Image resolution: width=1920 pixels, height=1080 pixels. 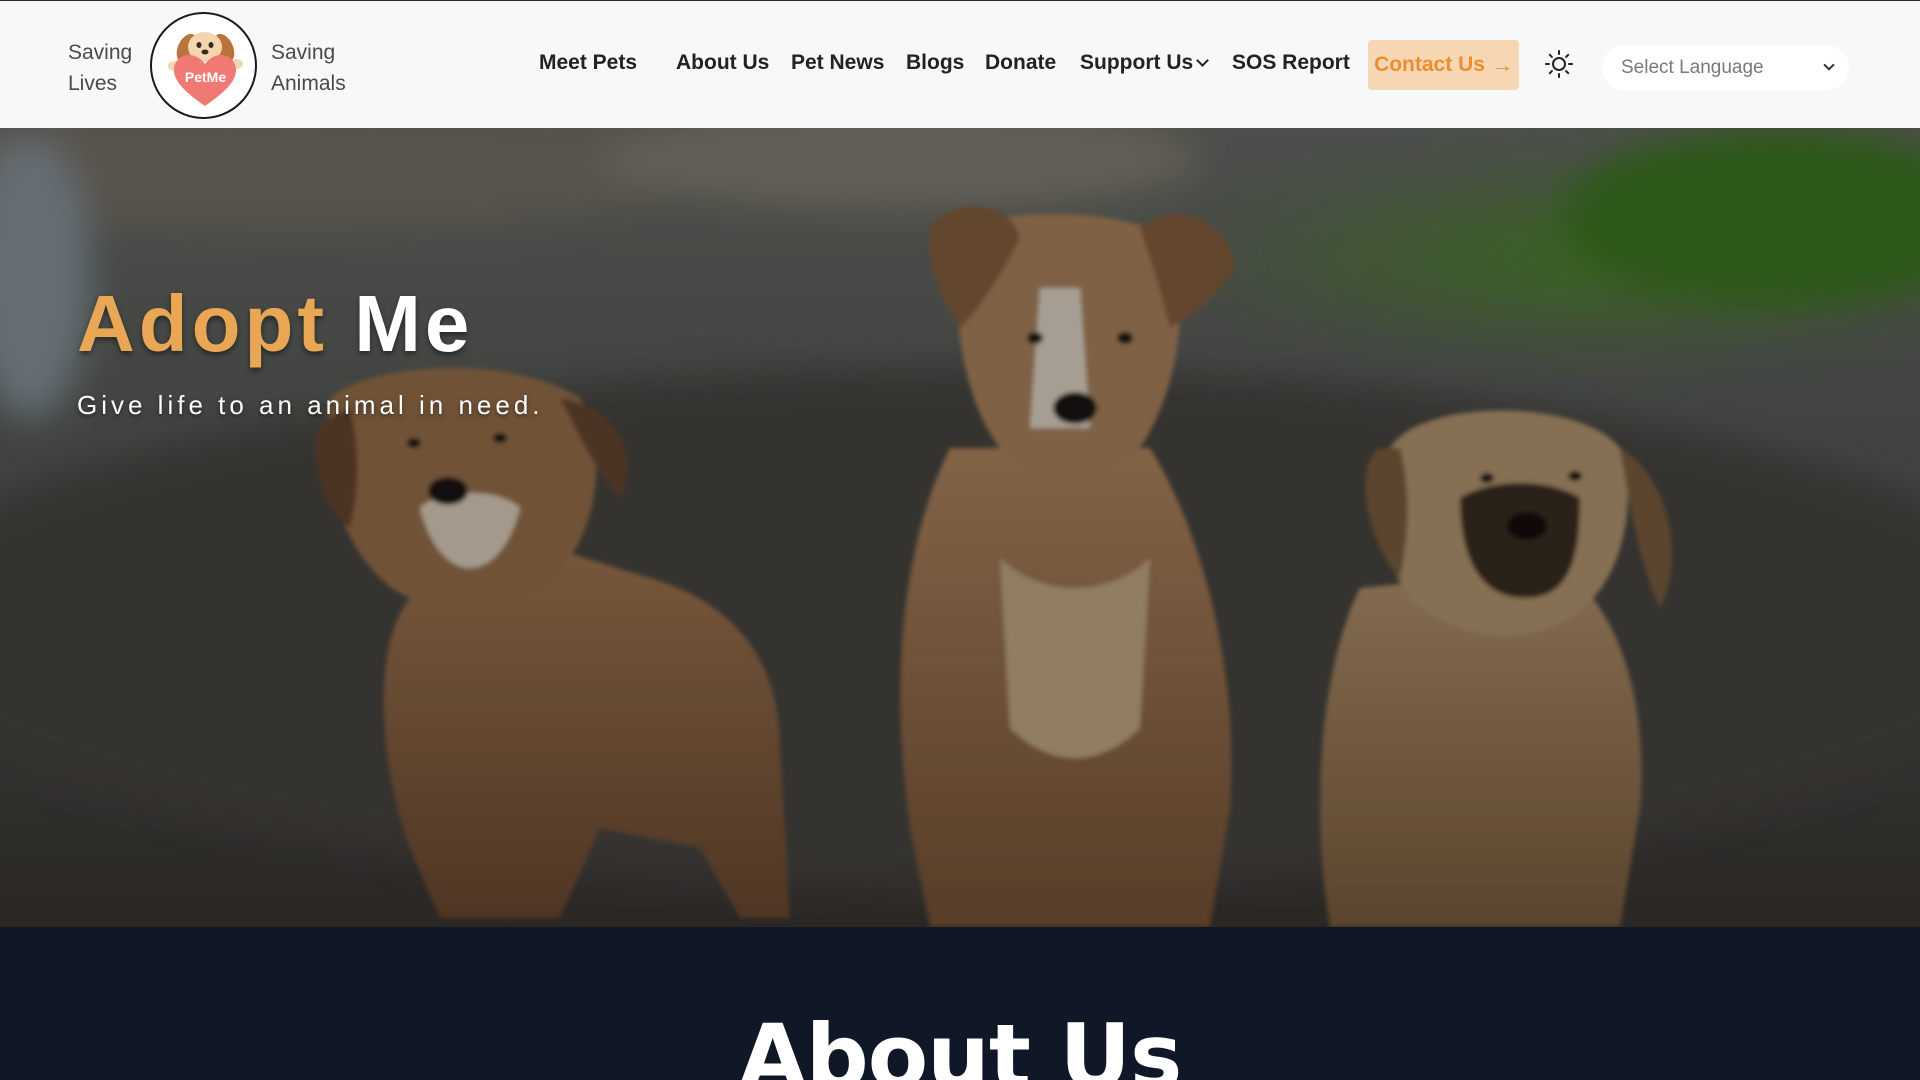 I want to click on nav-meet-pets: Meet Pets, so click(x=588, y=63).